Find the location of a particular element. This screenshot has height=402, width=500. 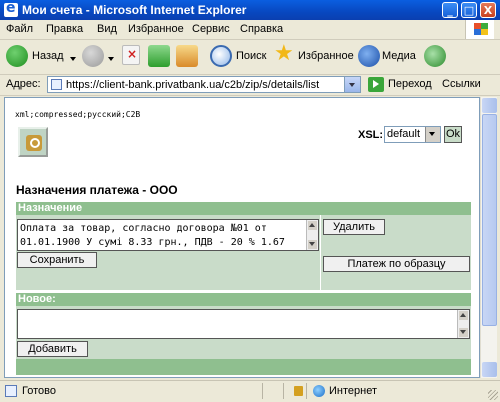

new-section-header: Новое: is located at coordinates (243, 299).